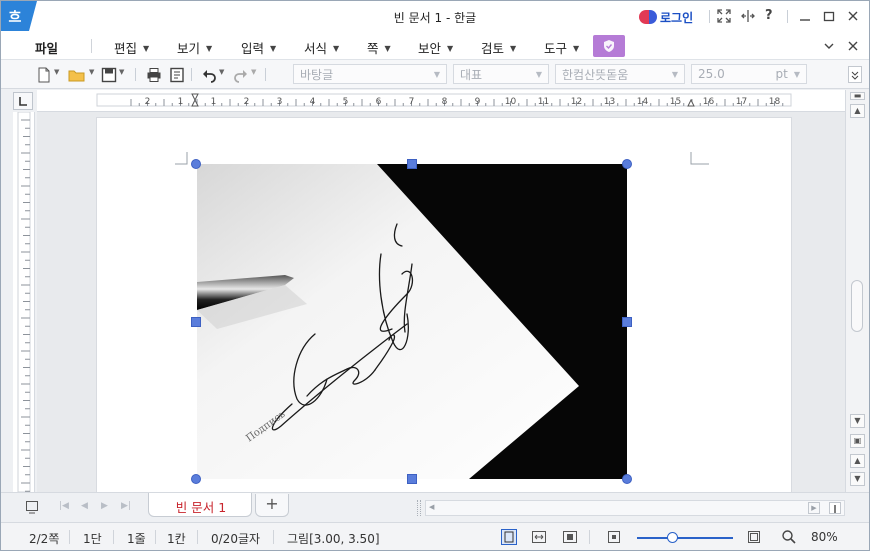 This screenshot has width=870, height=551. Describe the element at coordinates (666, 17) in the screenshot. I see `login-button: 로그인` at that location.